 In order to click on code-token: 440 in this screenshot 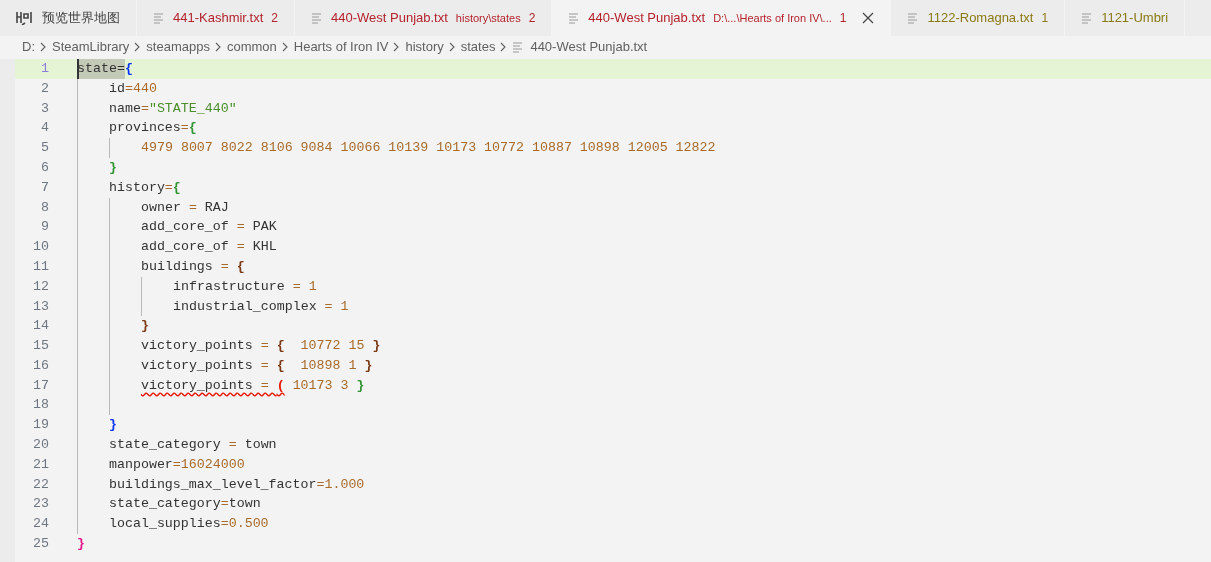, I will do `click(144, 88)`.